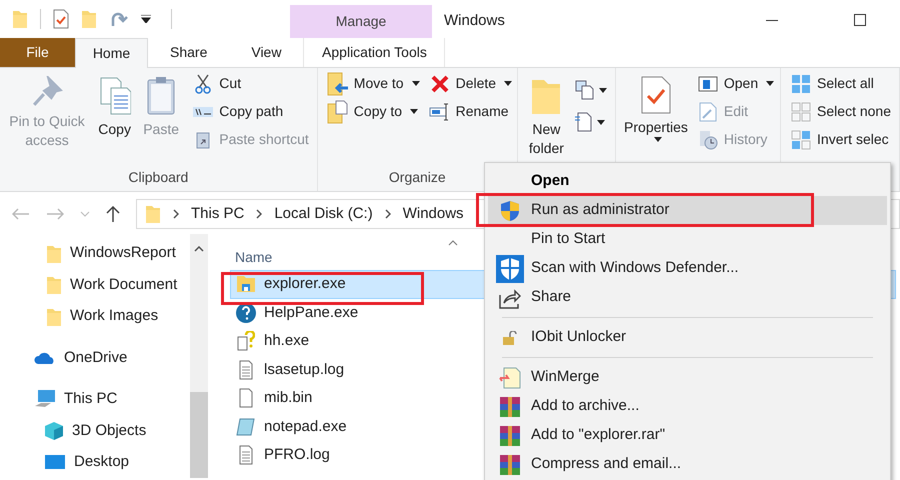  Describe the element at coordinates (305, 426) in the screenshot. I see `file-name: notepad.exe` at that location.